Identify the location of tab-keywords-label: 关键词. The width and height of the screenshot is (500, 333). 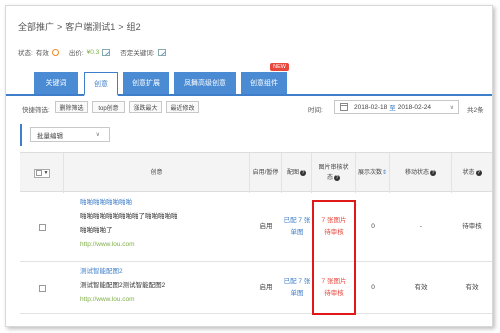
(56, 83).